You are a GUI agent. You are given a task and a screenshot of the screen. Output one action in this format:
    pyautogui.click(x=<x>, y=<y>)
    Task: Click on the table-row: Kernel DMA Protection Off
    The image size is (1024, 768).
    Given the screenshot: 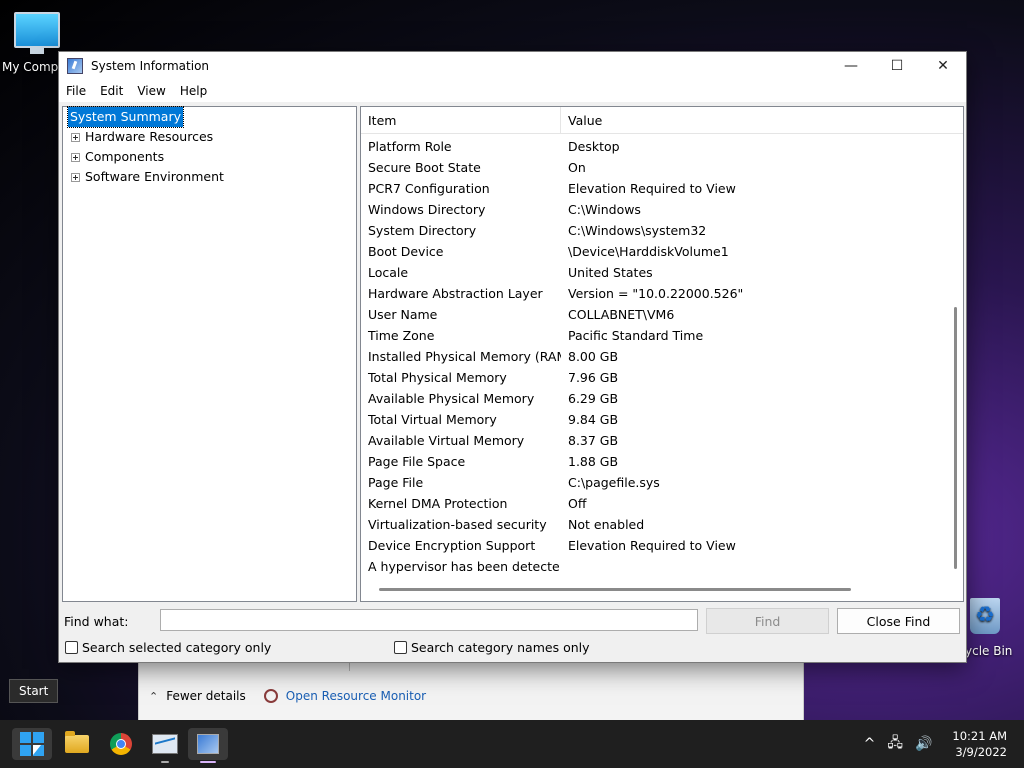 What is the action you would take?
    pyautogui.click(x=662, y=503)
    